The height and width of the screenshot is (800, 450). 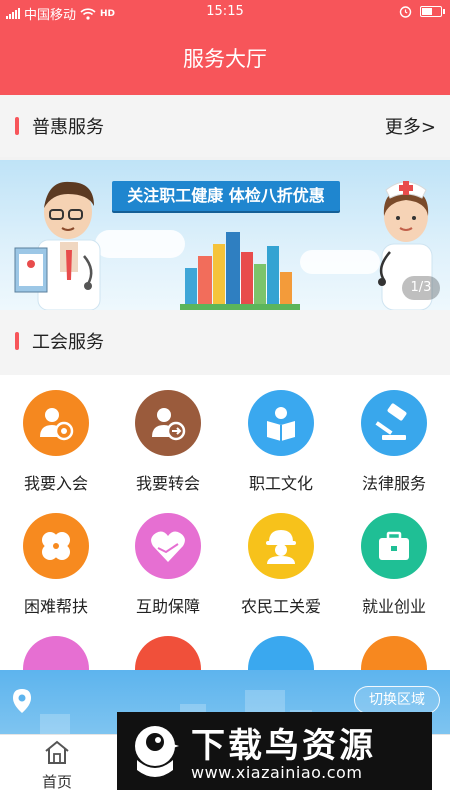 What do you see at coordinates (410, 126) in the screenshot?
I see `more-link: 更多>` at bounding box center [410, 126].